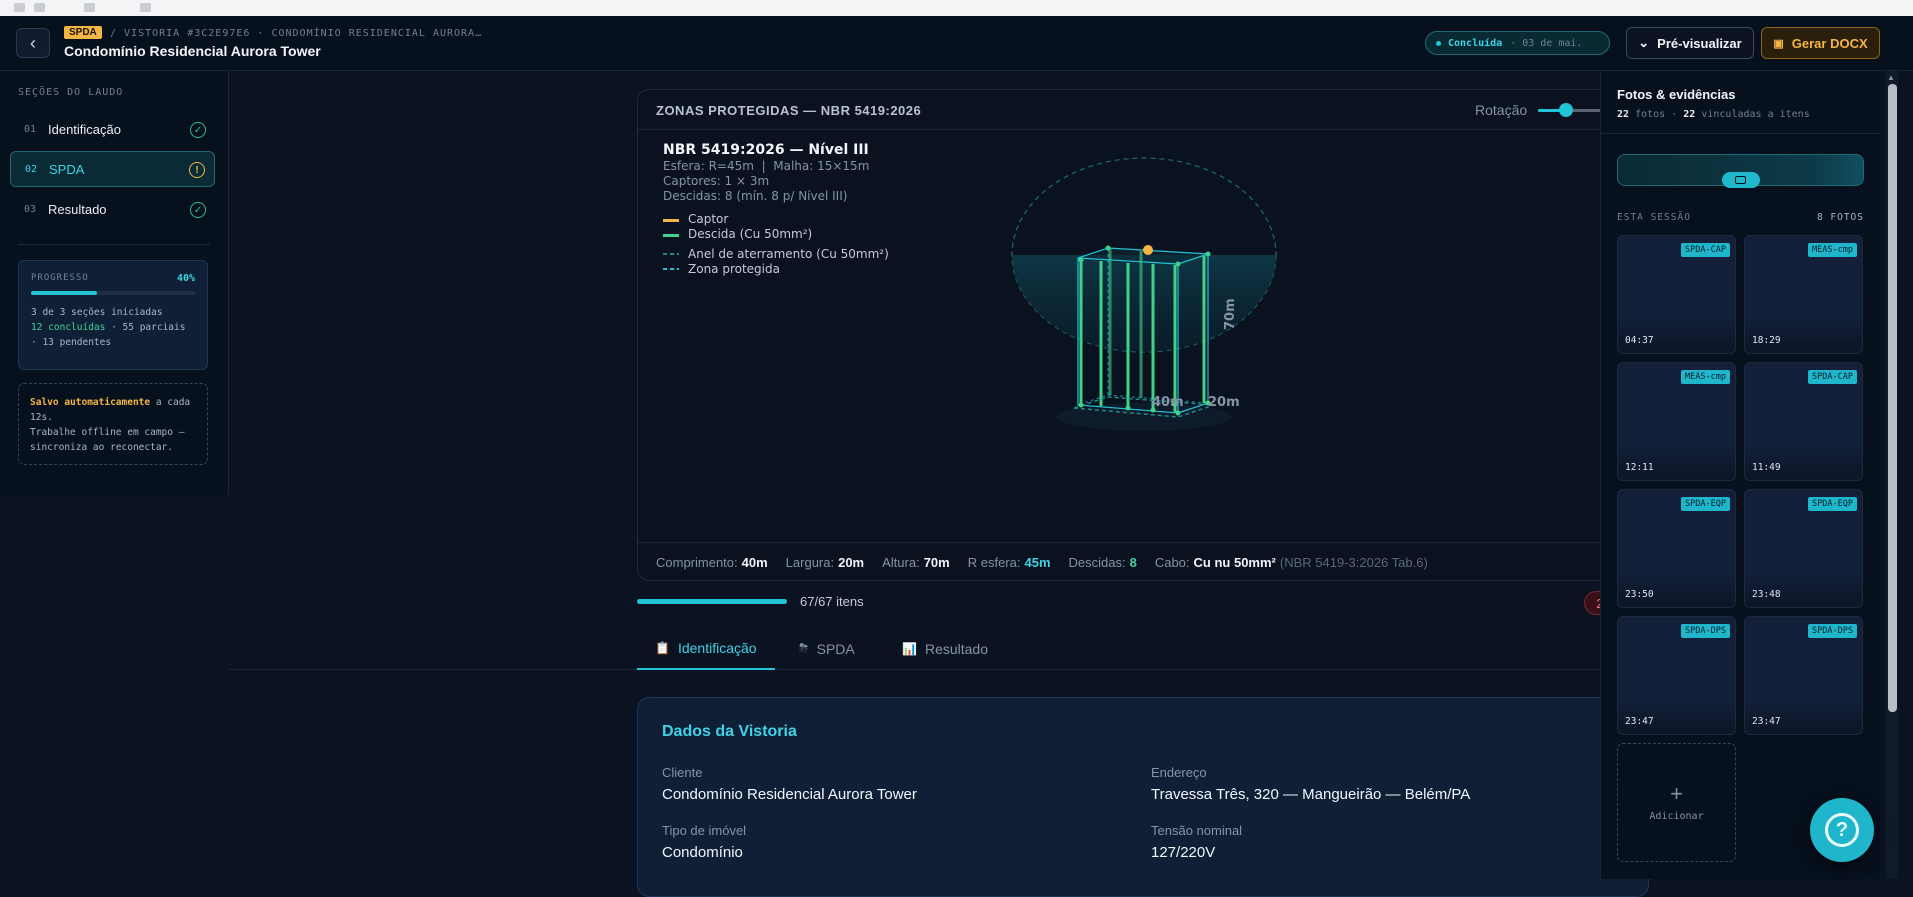  What do you see at coordinates (1037, 562) in the screenshot?
I see `sphere-value: 45m` at bounding box center [1037, 562].